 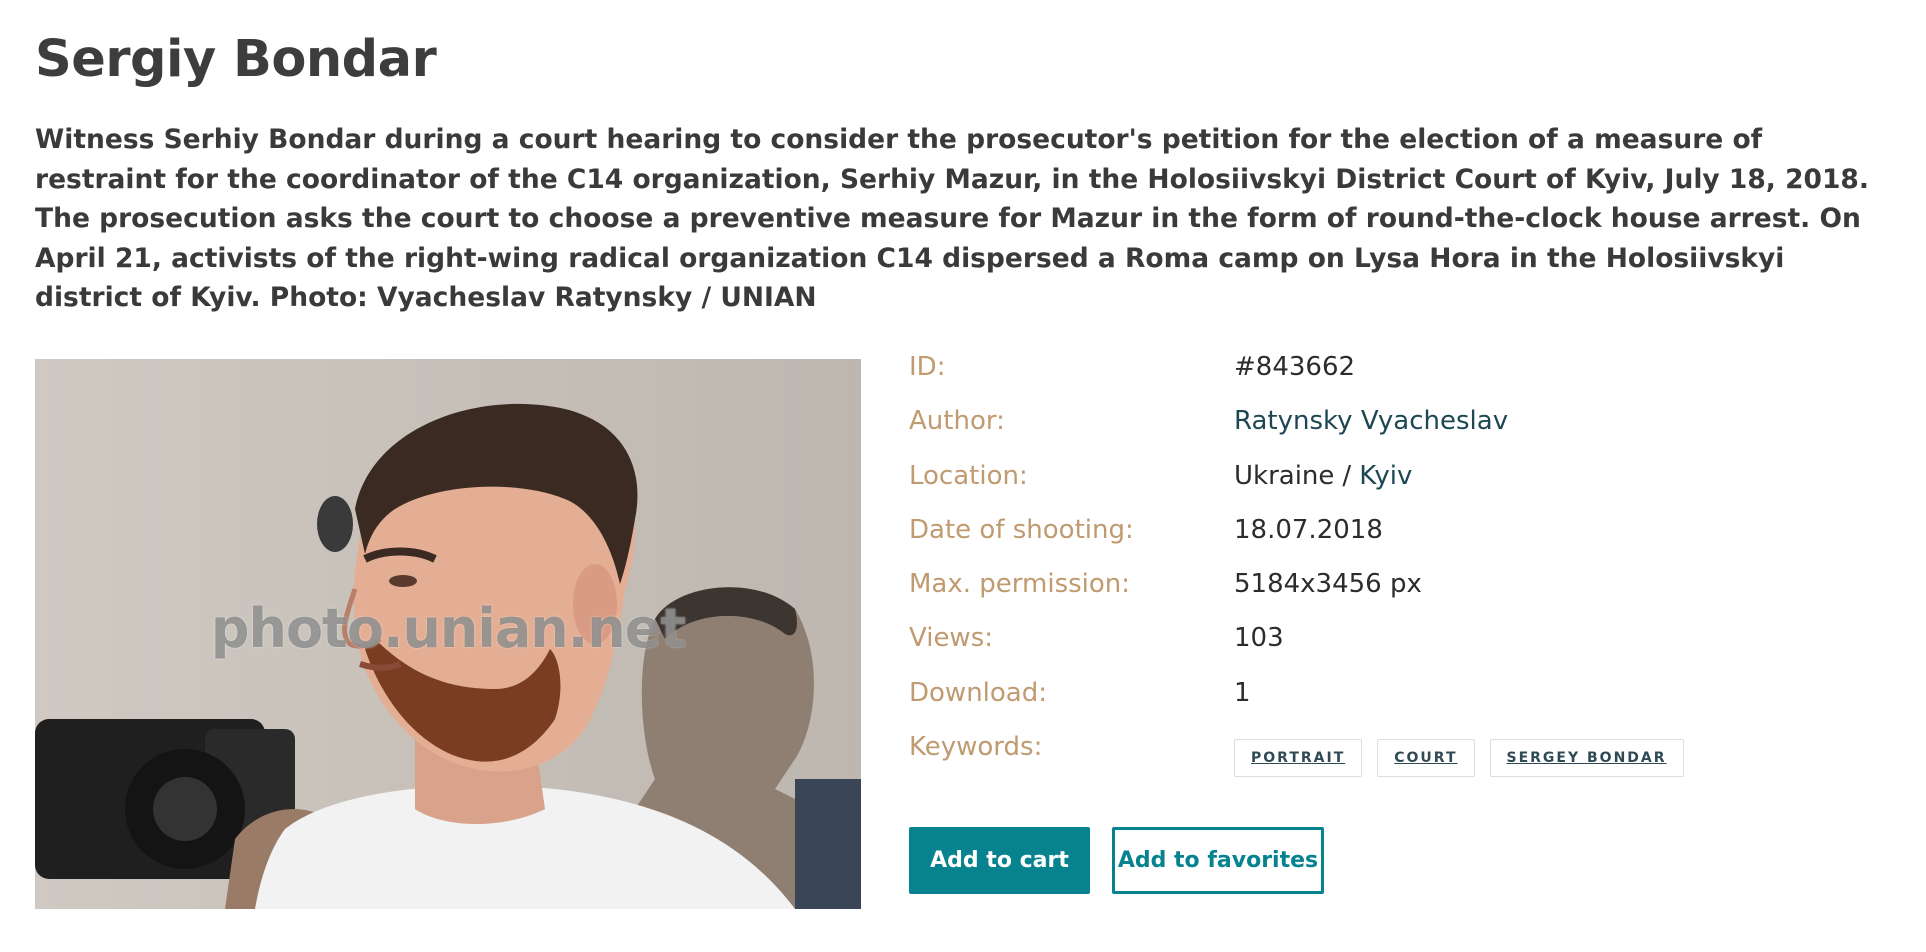 I want to click on resolution-value: 5184x3456 px, so click(x=1328, y=584).